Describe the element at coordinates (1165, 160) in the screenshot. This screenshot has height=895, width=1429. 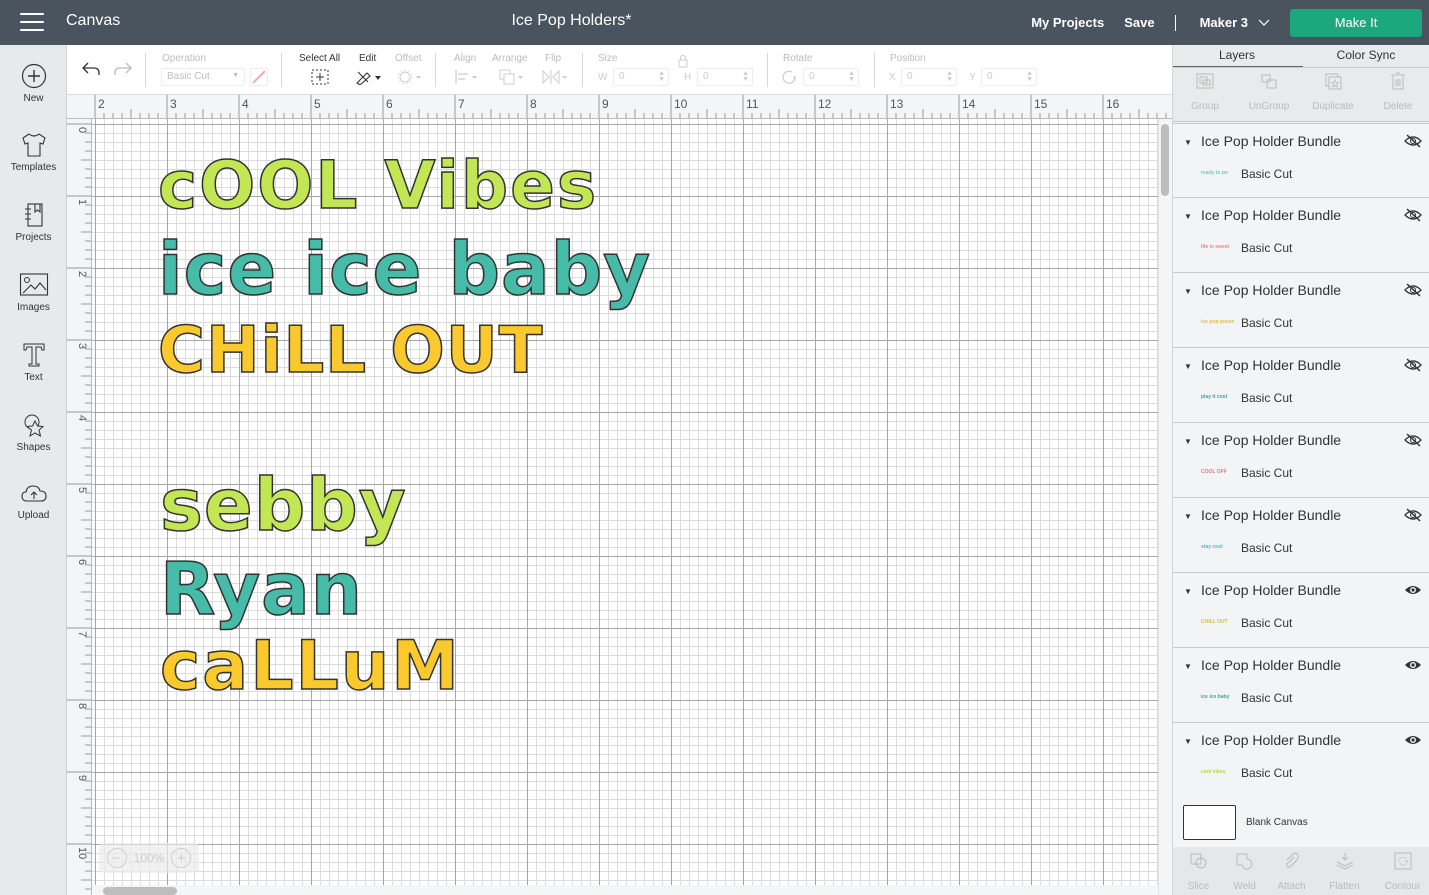
I see `vertical-scrollbar` at that location.